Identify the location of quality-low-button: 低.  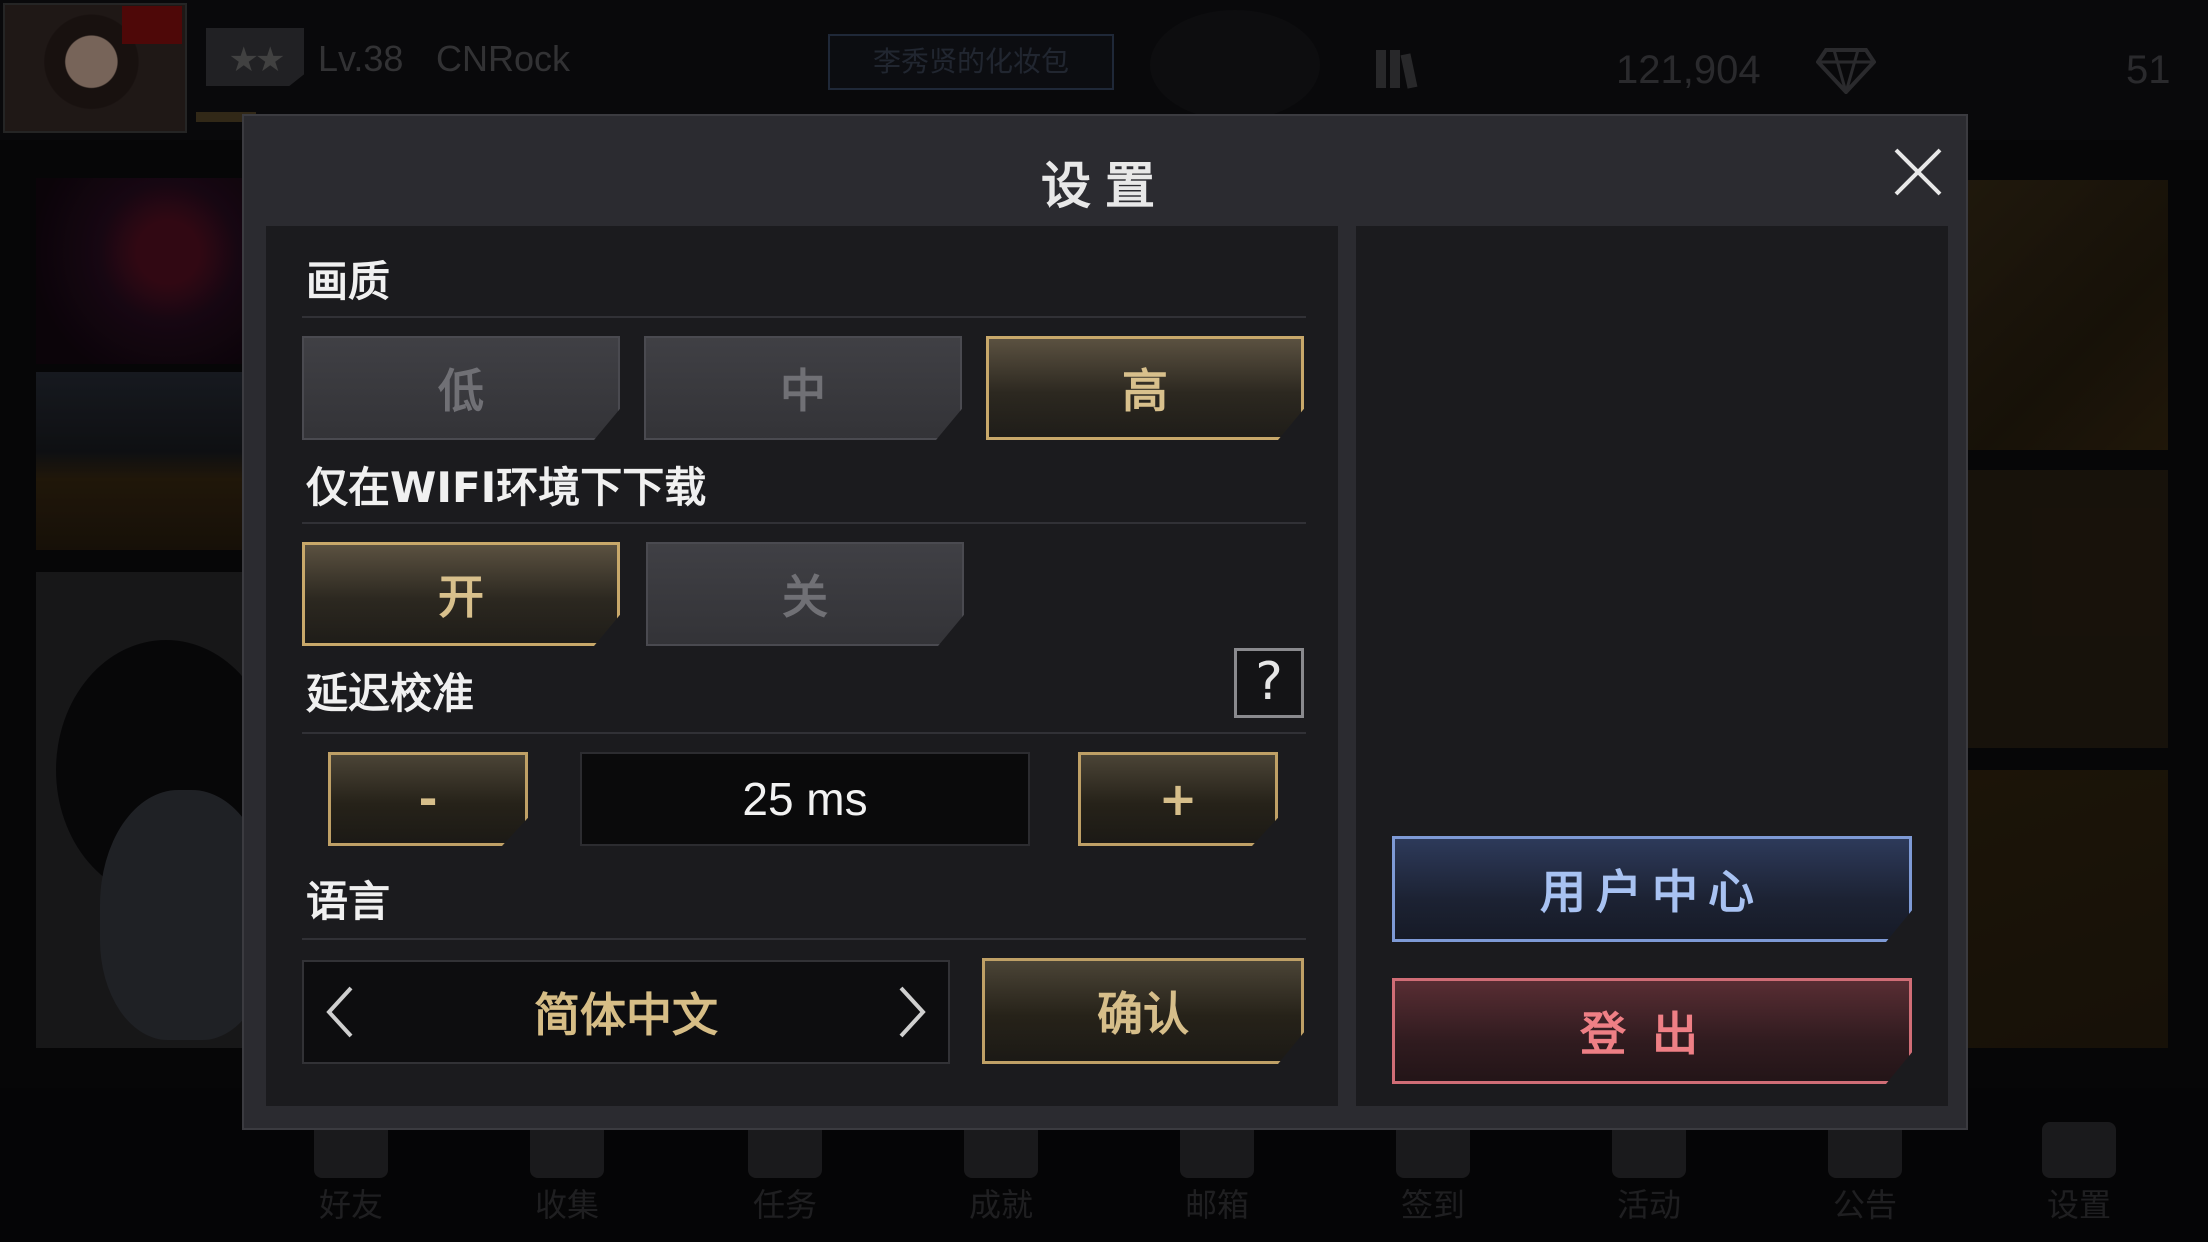
(461, 388).